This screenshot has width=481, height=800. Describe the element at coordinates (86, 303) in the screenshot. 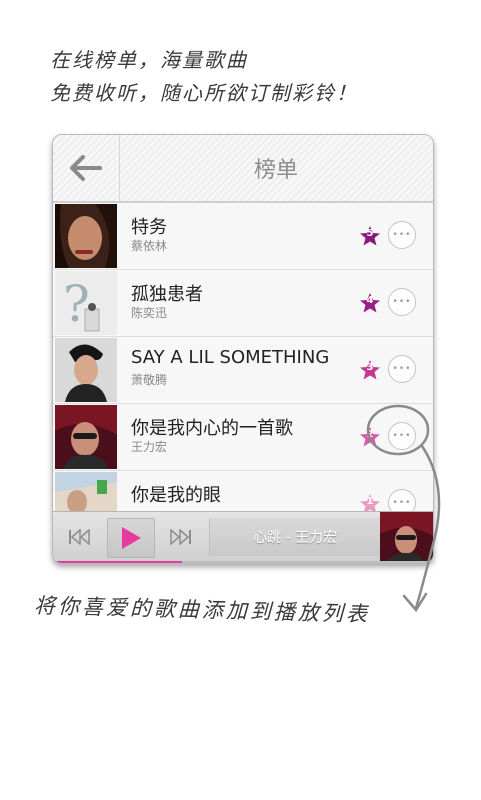

I see `album-art: ?` at that location.